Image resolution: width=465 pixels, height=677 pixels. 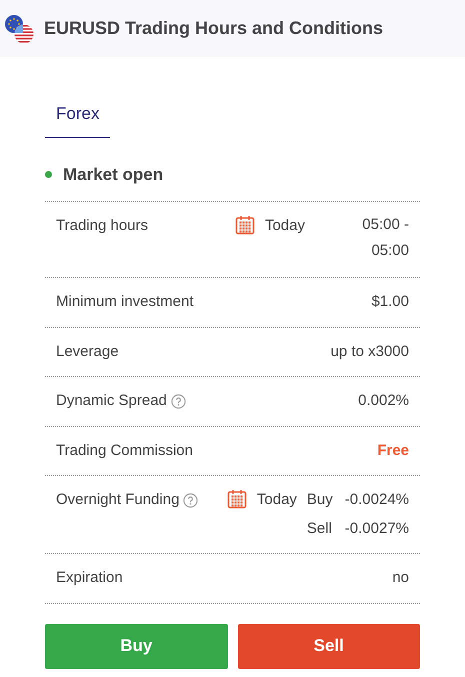 What do you see at coordinates (390, 302) in the screenshot?
I see `row-value: $1.00` at bounding box center [390, 302].